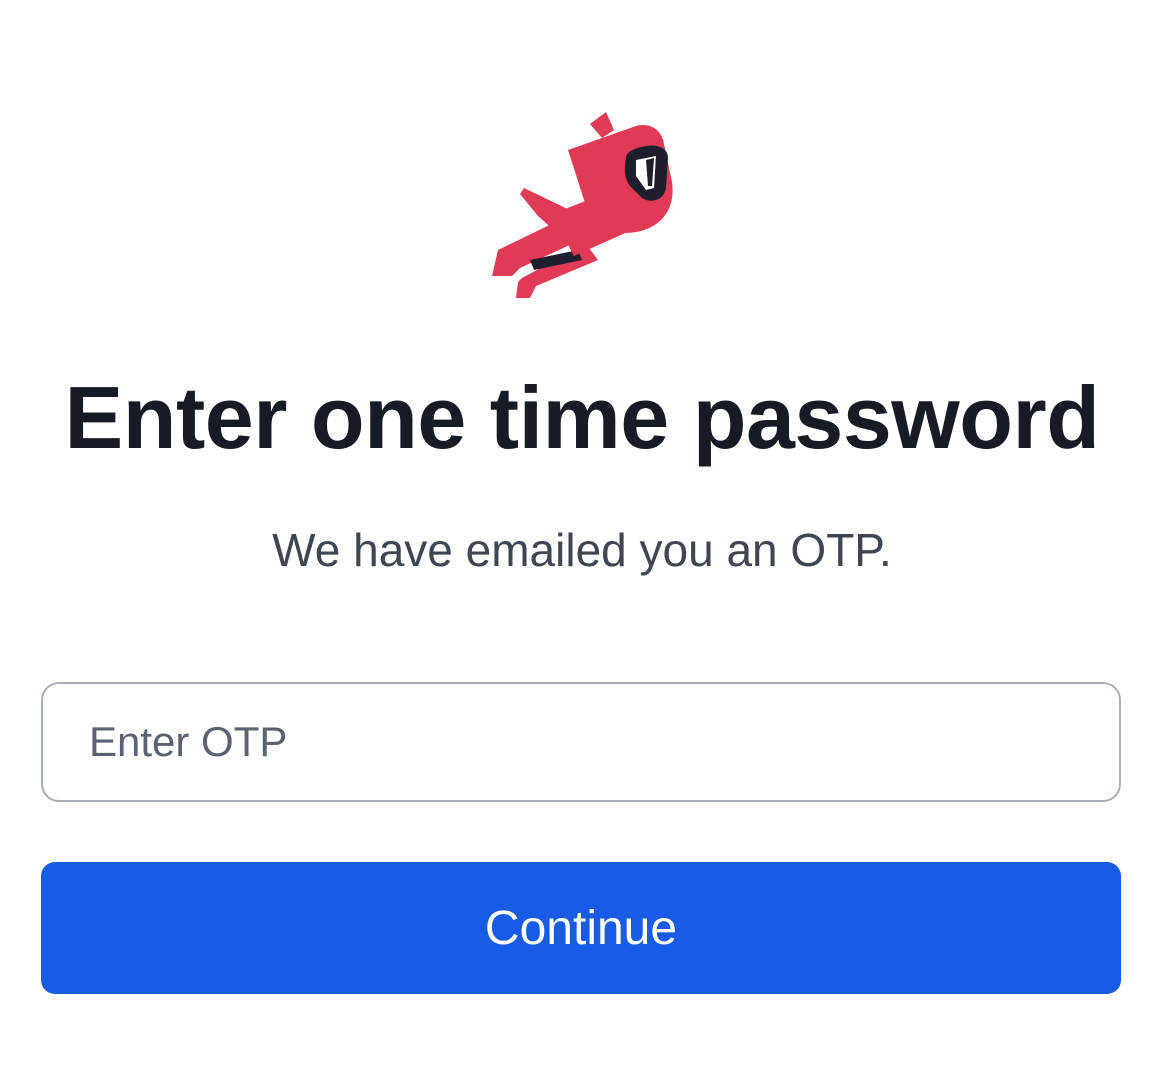 This screenshot has height=1080, width=1176. What do you see at coordinates (581, 742) in the screenshot?
I see `otp-input` at bounding box center [581, 742].